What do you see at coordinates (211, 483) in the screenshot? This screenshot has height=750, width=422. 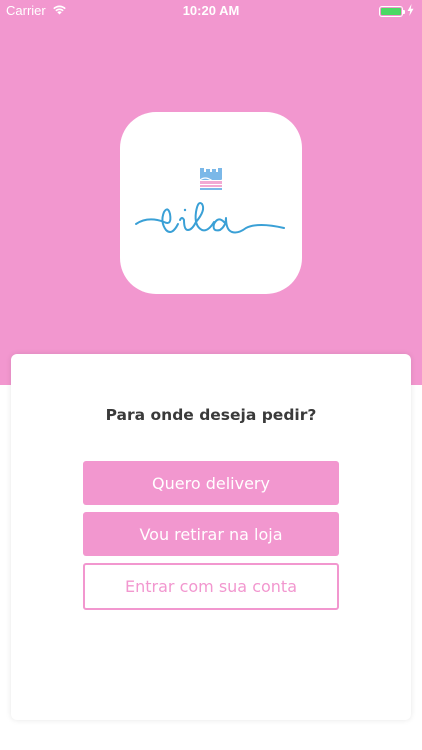 I see `delivery-button: Quero delivery` at bounding box center [211, 483].